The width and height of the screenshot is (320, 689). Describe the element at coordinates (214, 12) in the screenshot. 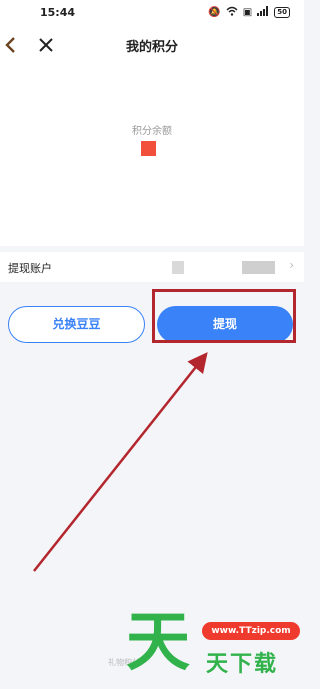

I see `mute-icon: 🔕` at that location.